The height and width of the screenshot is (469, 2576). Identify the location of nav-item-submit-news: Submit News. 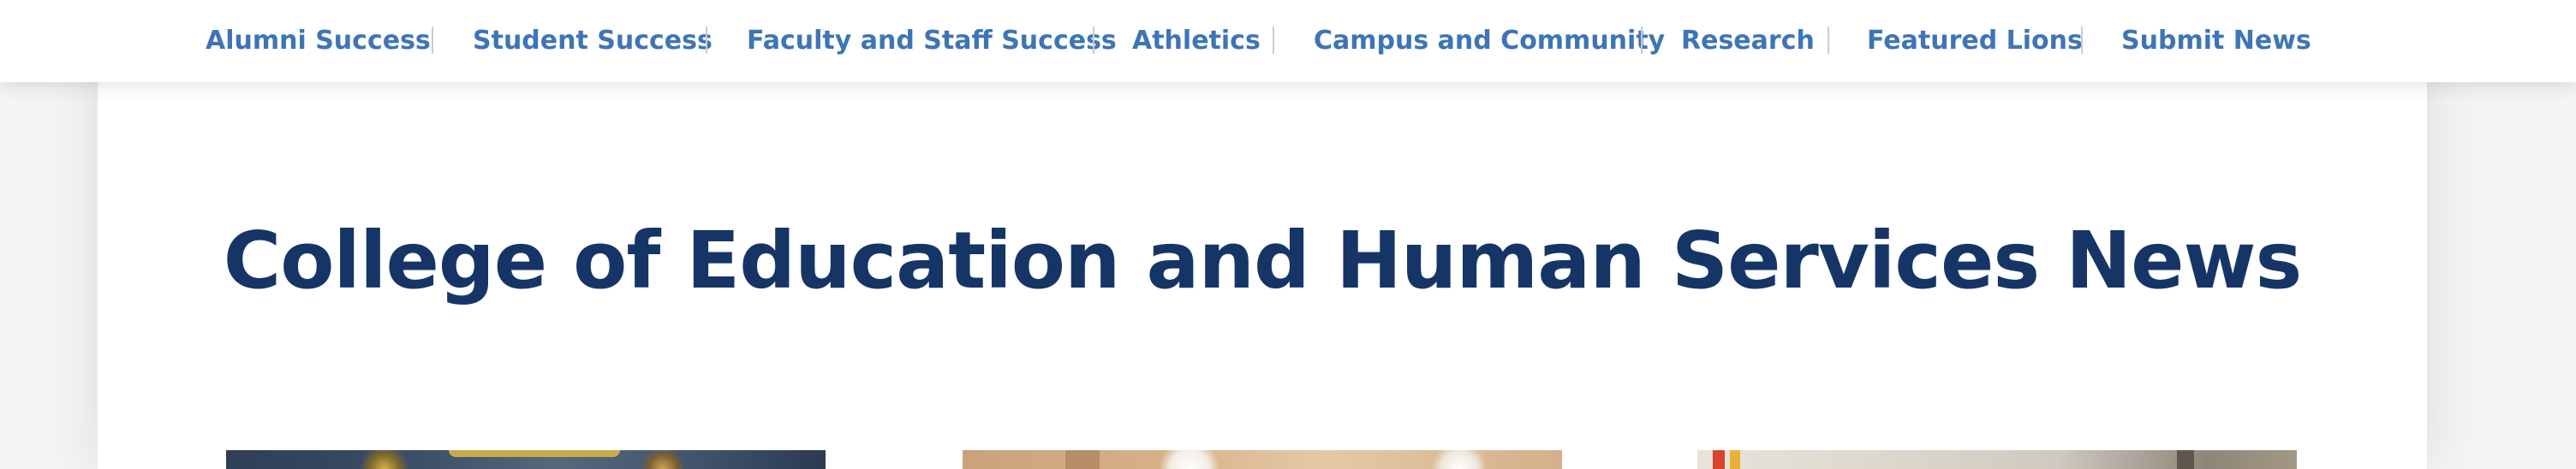
(2216, 41).